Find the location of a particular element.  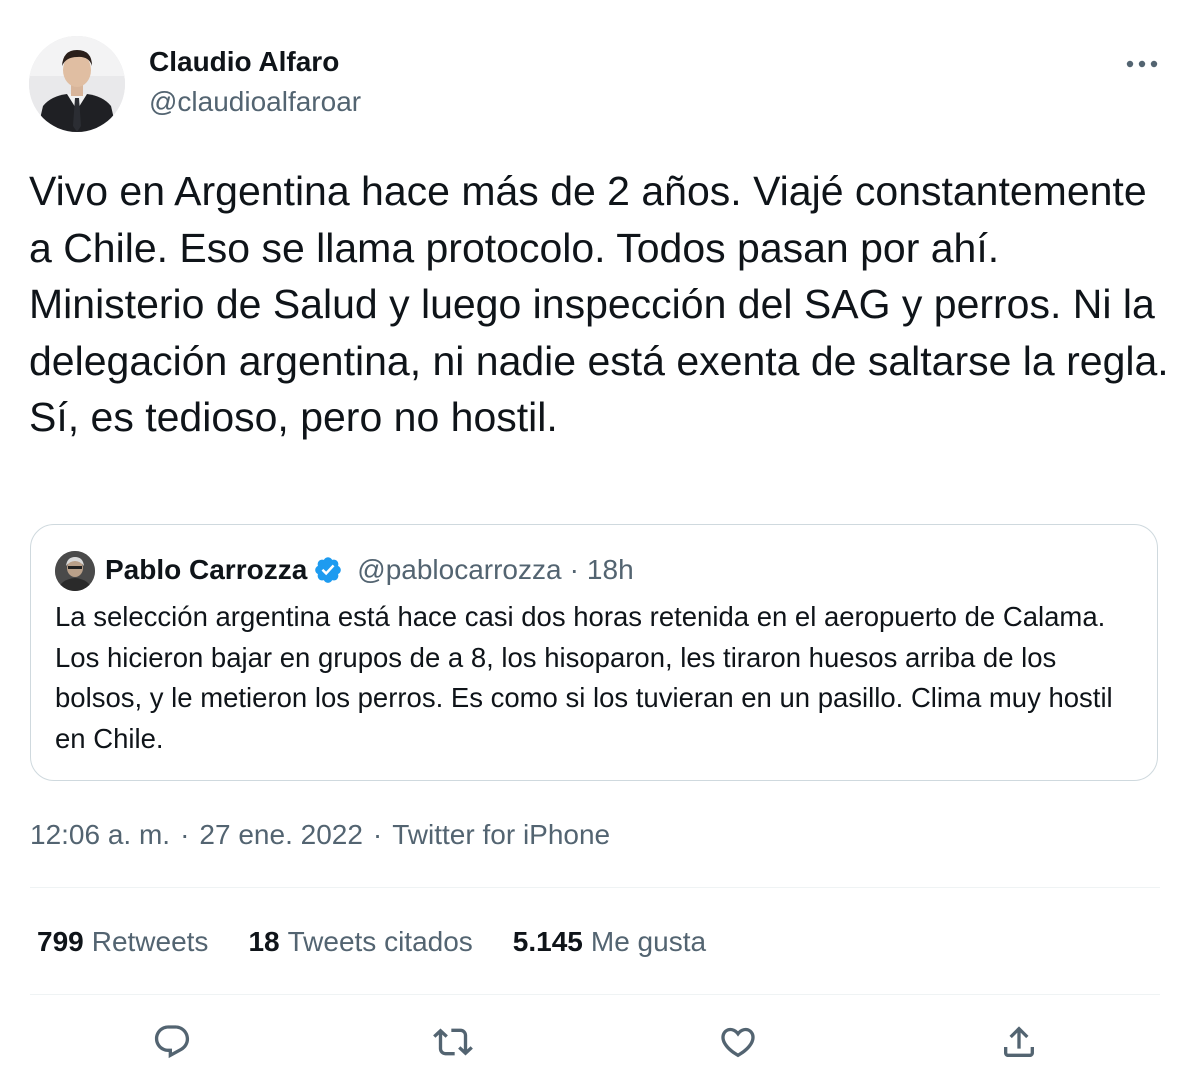

retweet-button is located at coordinates (453, 1042).